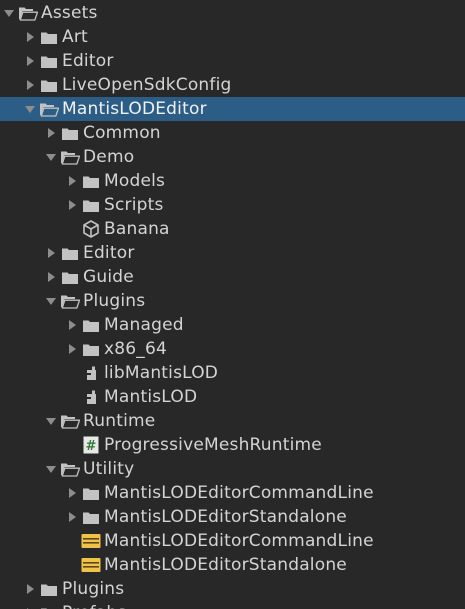  I want to click on tree-item-banana: Banana, so click(232, 229).